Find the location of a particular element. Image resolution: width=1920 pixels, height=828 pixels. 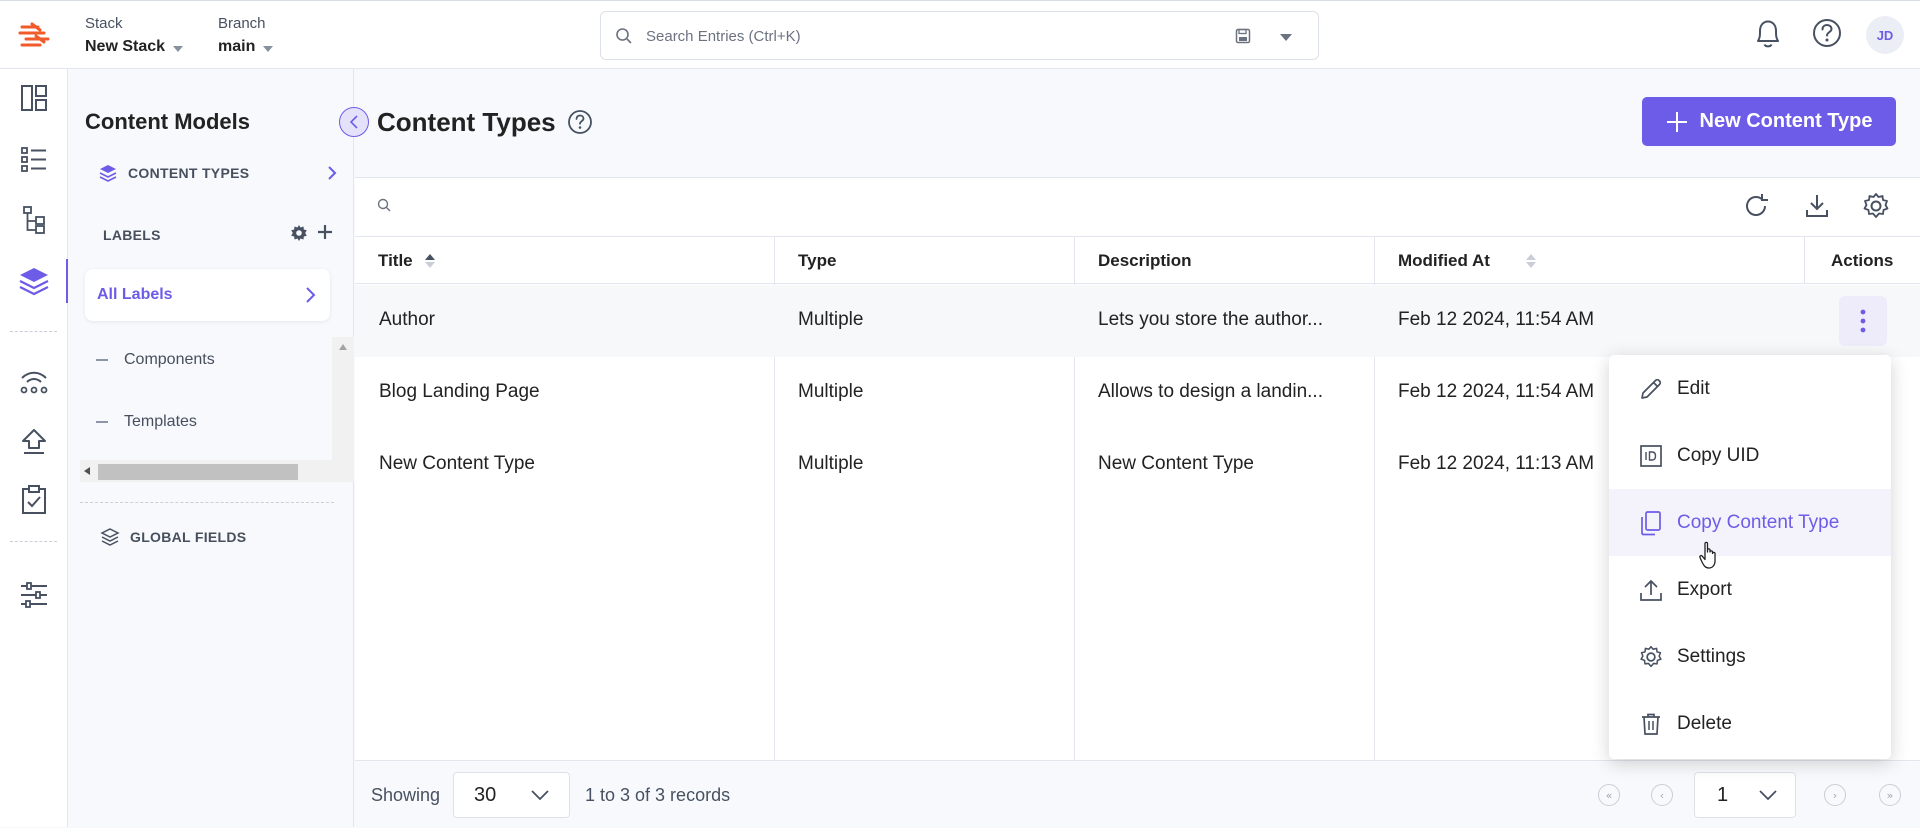

cell-title: New Content Type is located at coordinates (457, 464).